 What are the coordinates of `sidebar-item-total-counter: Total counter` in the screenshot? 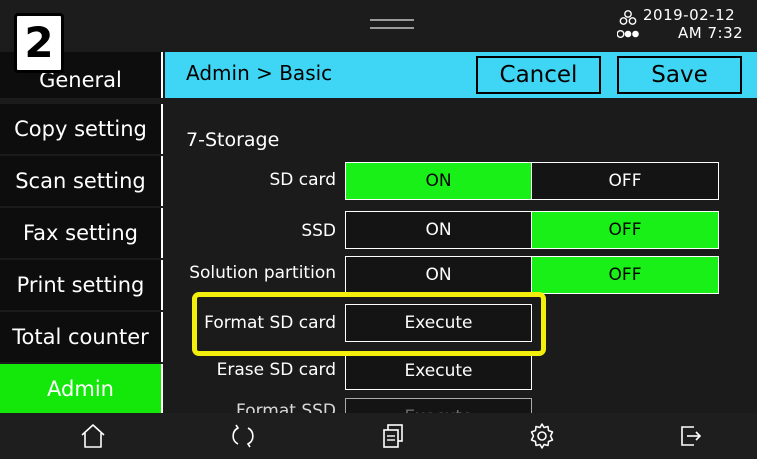 It's located at (81, 337).